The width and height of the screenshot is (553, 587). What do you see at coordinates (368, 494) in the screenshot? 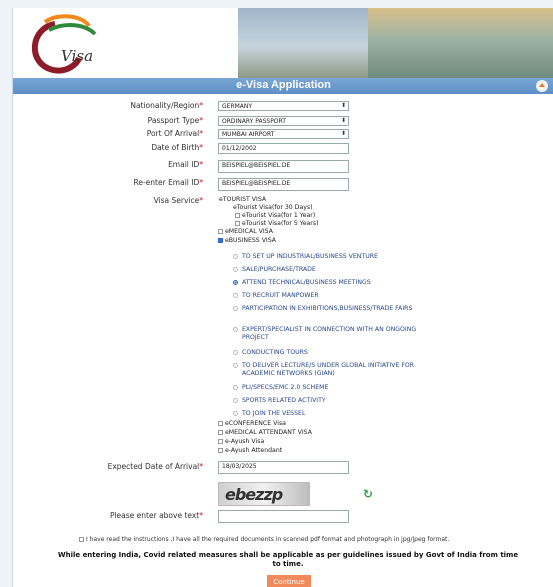
I see `refresh-captcha-icon: ↻` at bounding box center [368, 494].